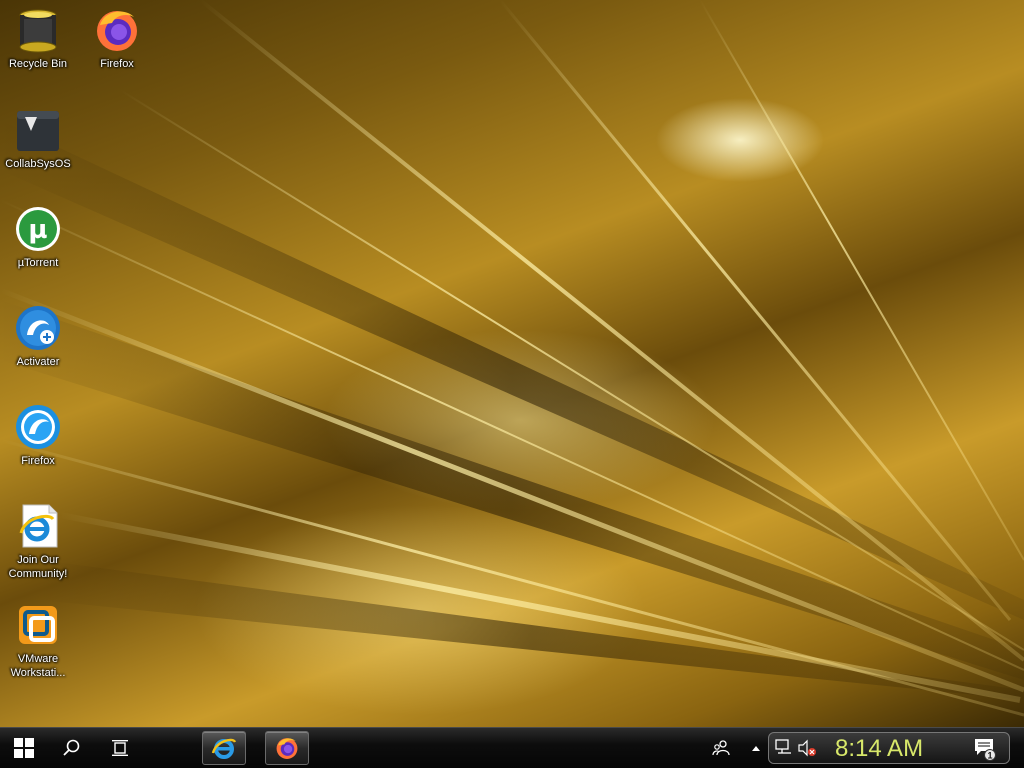 The width and height of the screenshot is (1024, 768). I want to click on start-button, so click(24, 748).